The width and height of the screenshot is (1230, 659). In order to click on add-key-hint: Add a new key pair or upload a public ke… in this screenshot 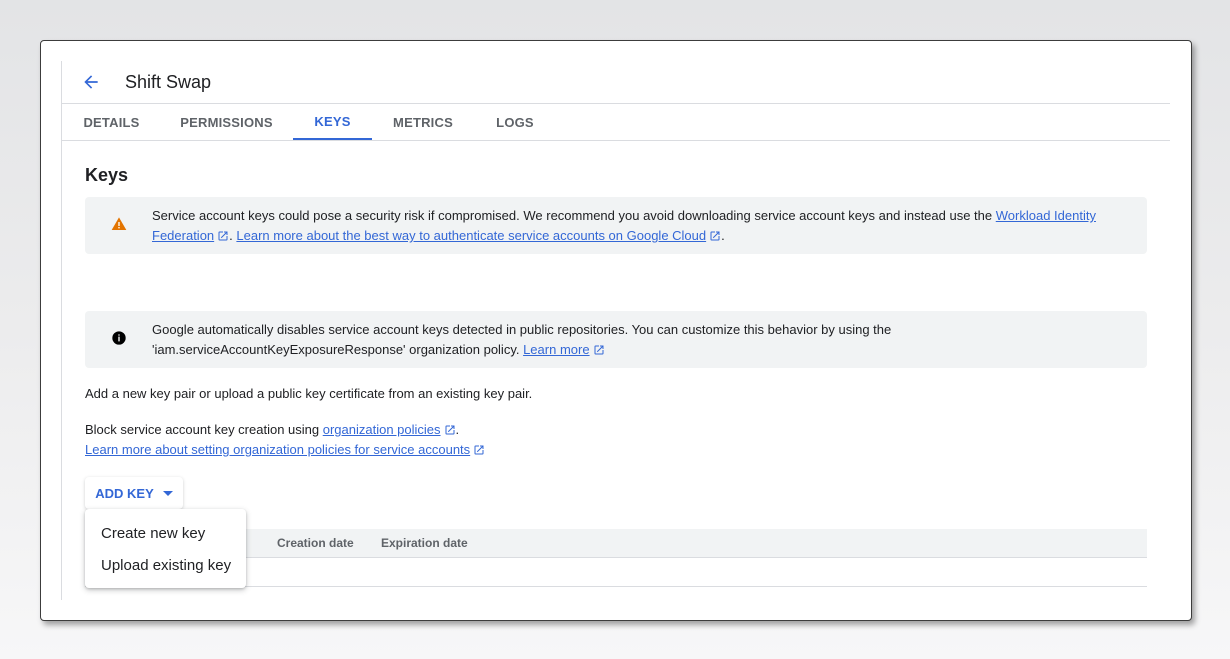, I will do `click(309, 393)`.